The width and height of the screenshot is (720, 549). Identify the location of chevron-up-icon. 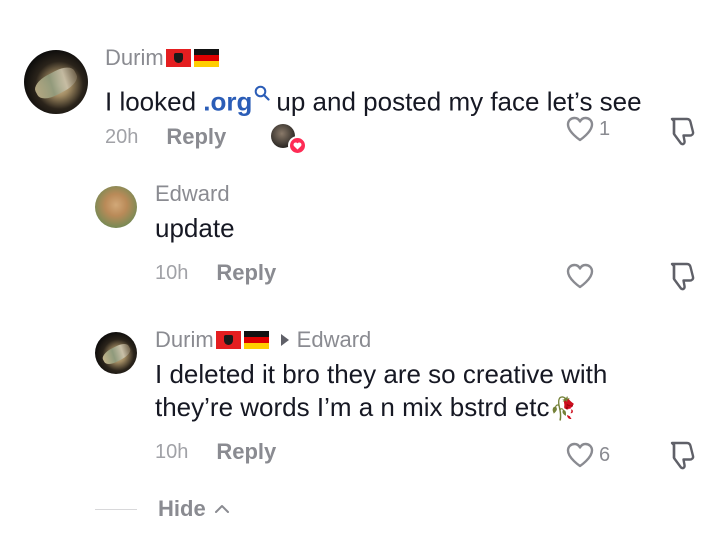
(221, 509).